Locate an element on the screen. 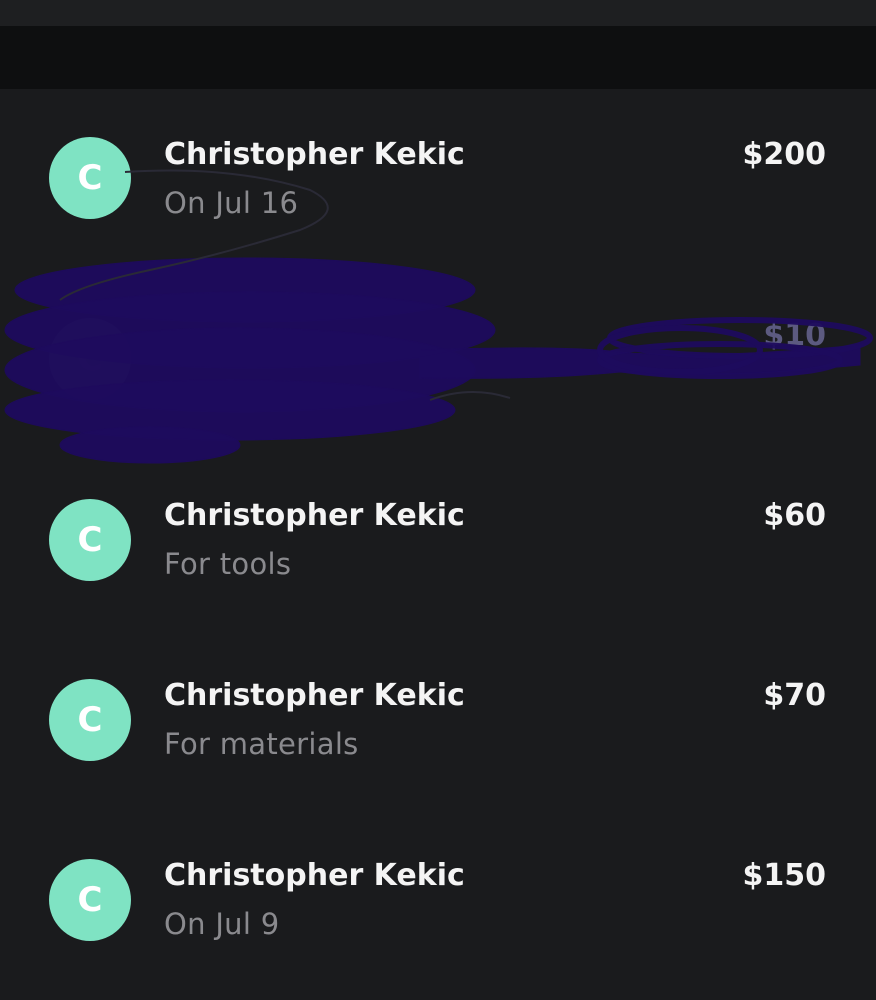 Image resolution: width=876 pixels, height=1000 pixels. transaction-amount: $60 is located at coordinates (794, 515).